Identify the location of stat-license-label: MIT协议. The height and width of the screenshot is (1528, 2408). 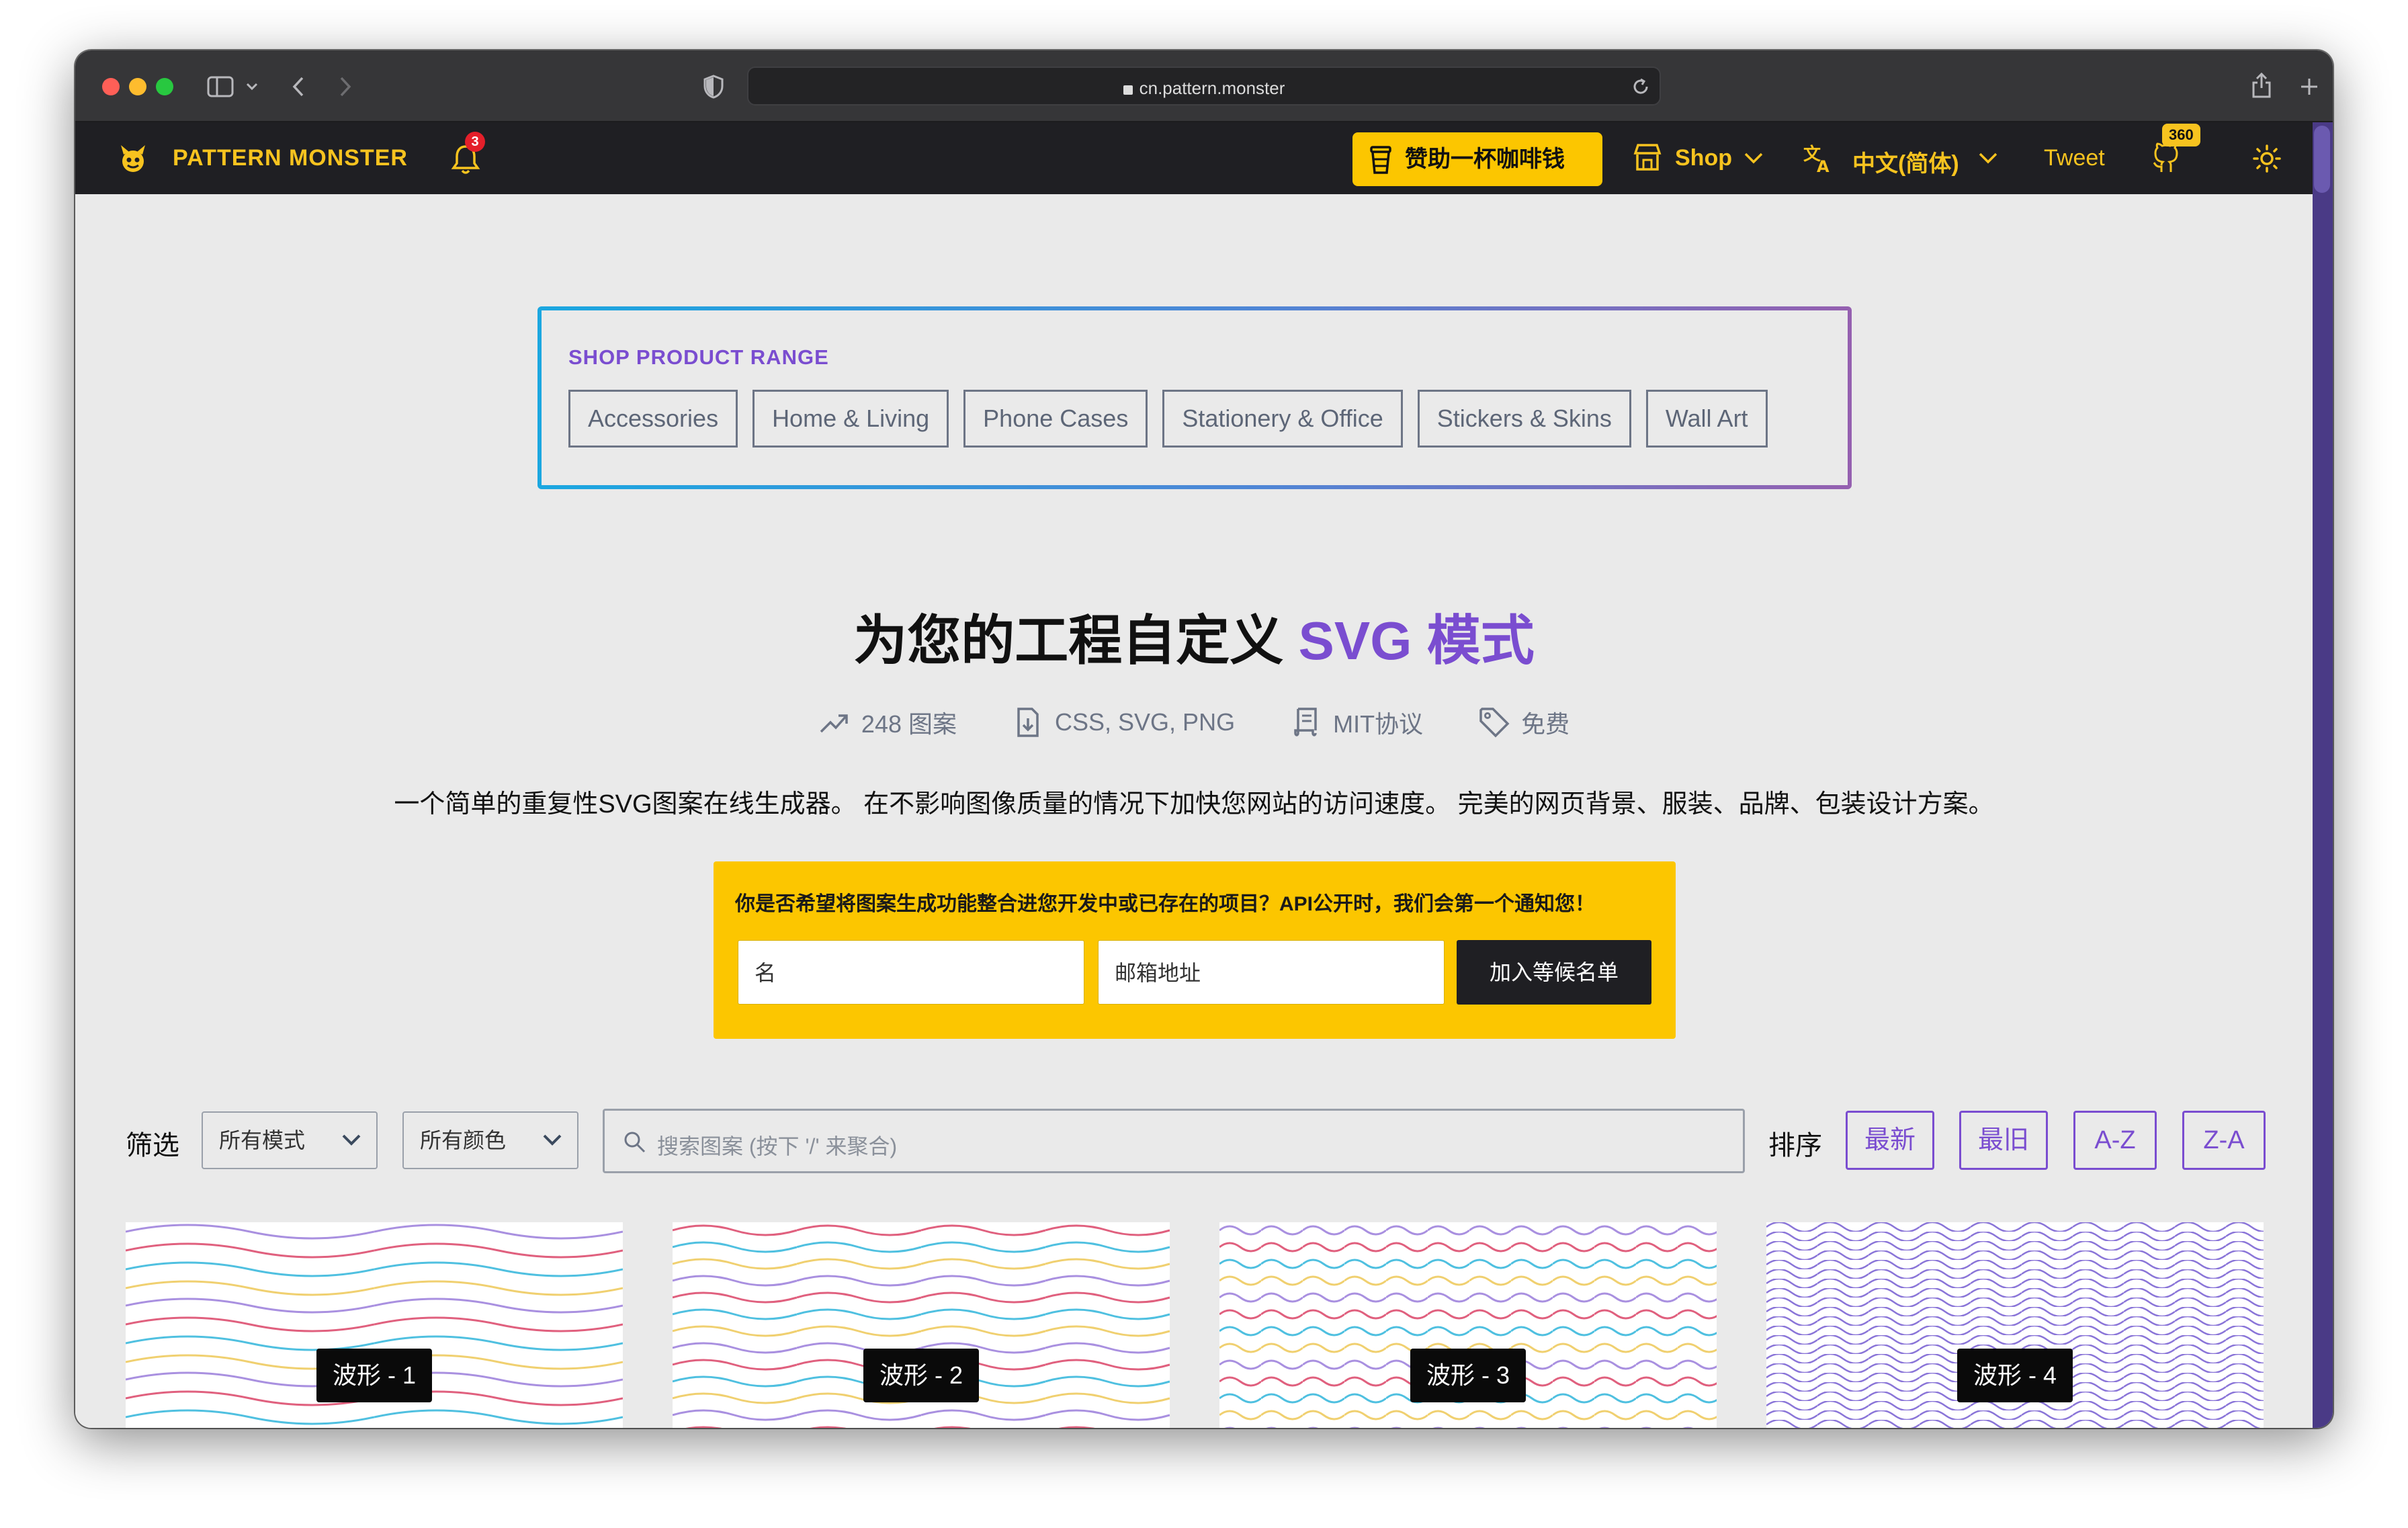
(1378, 724).